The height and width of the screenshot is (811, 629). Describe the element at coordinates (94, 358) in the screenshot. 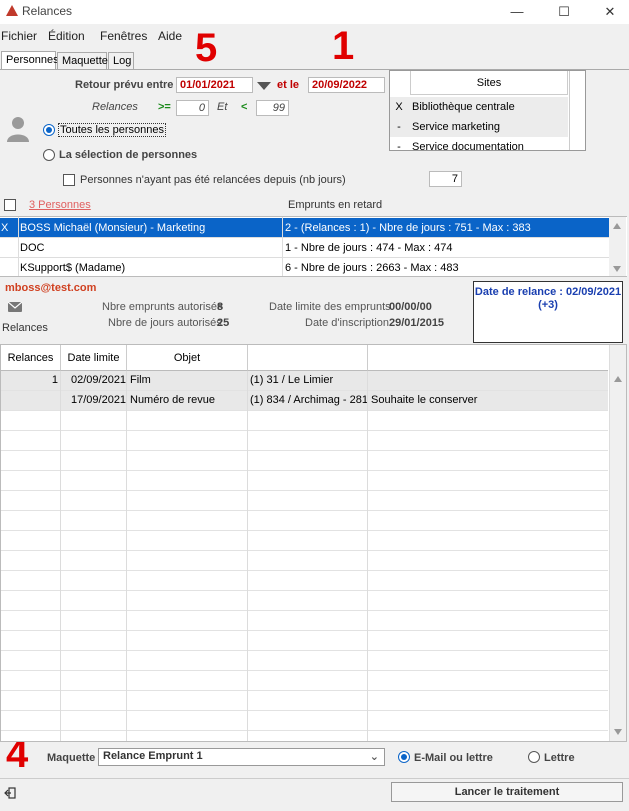

I see `col-header-date-limite: Date limite` at that location.